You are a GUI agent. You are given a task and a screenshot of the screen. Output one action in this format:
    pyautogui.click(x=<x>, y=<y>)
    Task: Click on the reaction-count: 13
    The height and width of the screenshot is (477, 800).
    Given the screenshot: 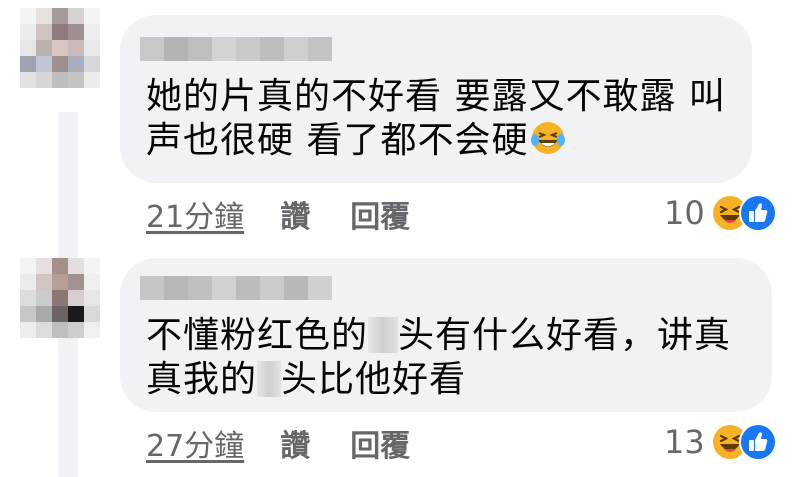 What is the action you would take?
    pyautogui.click(x=684, y=442)
    